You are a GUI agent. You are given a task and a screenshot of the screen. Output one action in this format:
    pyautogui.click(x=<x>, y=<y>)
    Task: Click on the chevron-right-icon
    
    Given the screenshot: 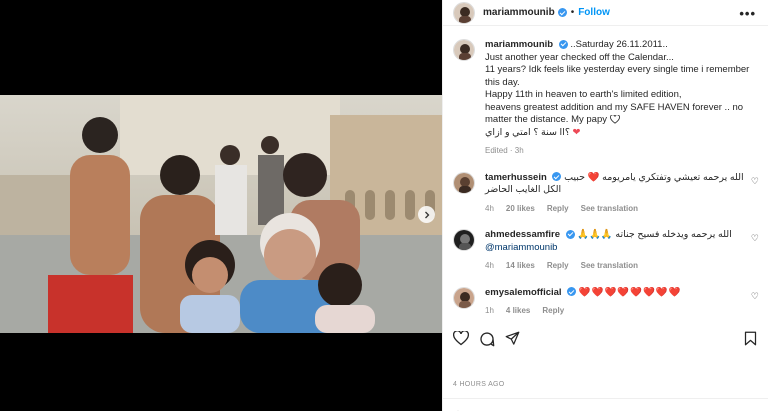 What is the action you would take?
    pyautogui.click(x=426, y=214)
    